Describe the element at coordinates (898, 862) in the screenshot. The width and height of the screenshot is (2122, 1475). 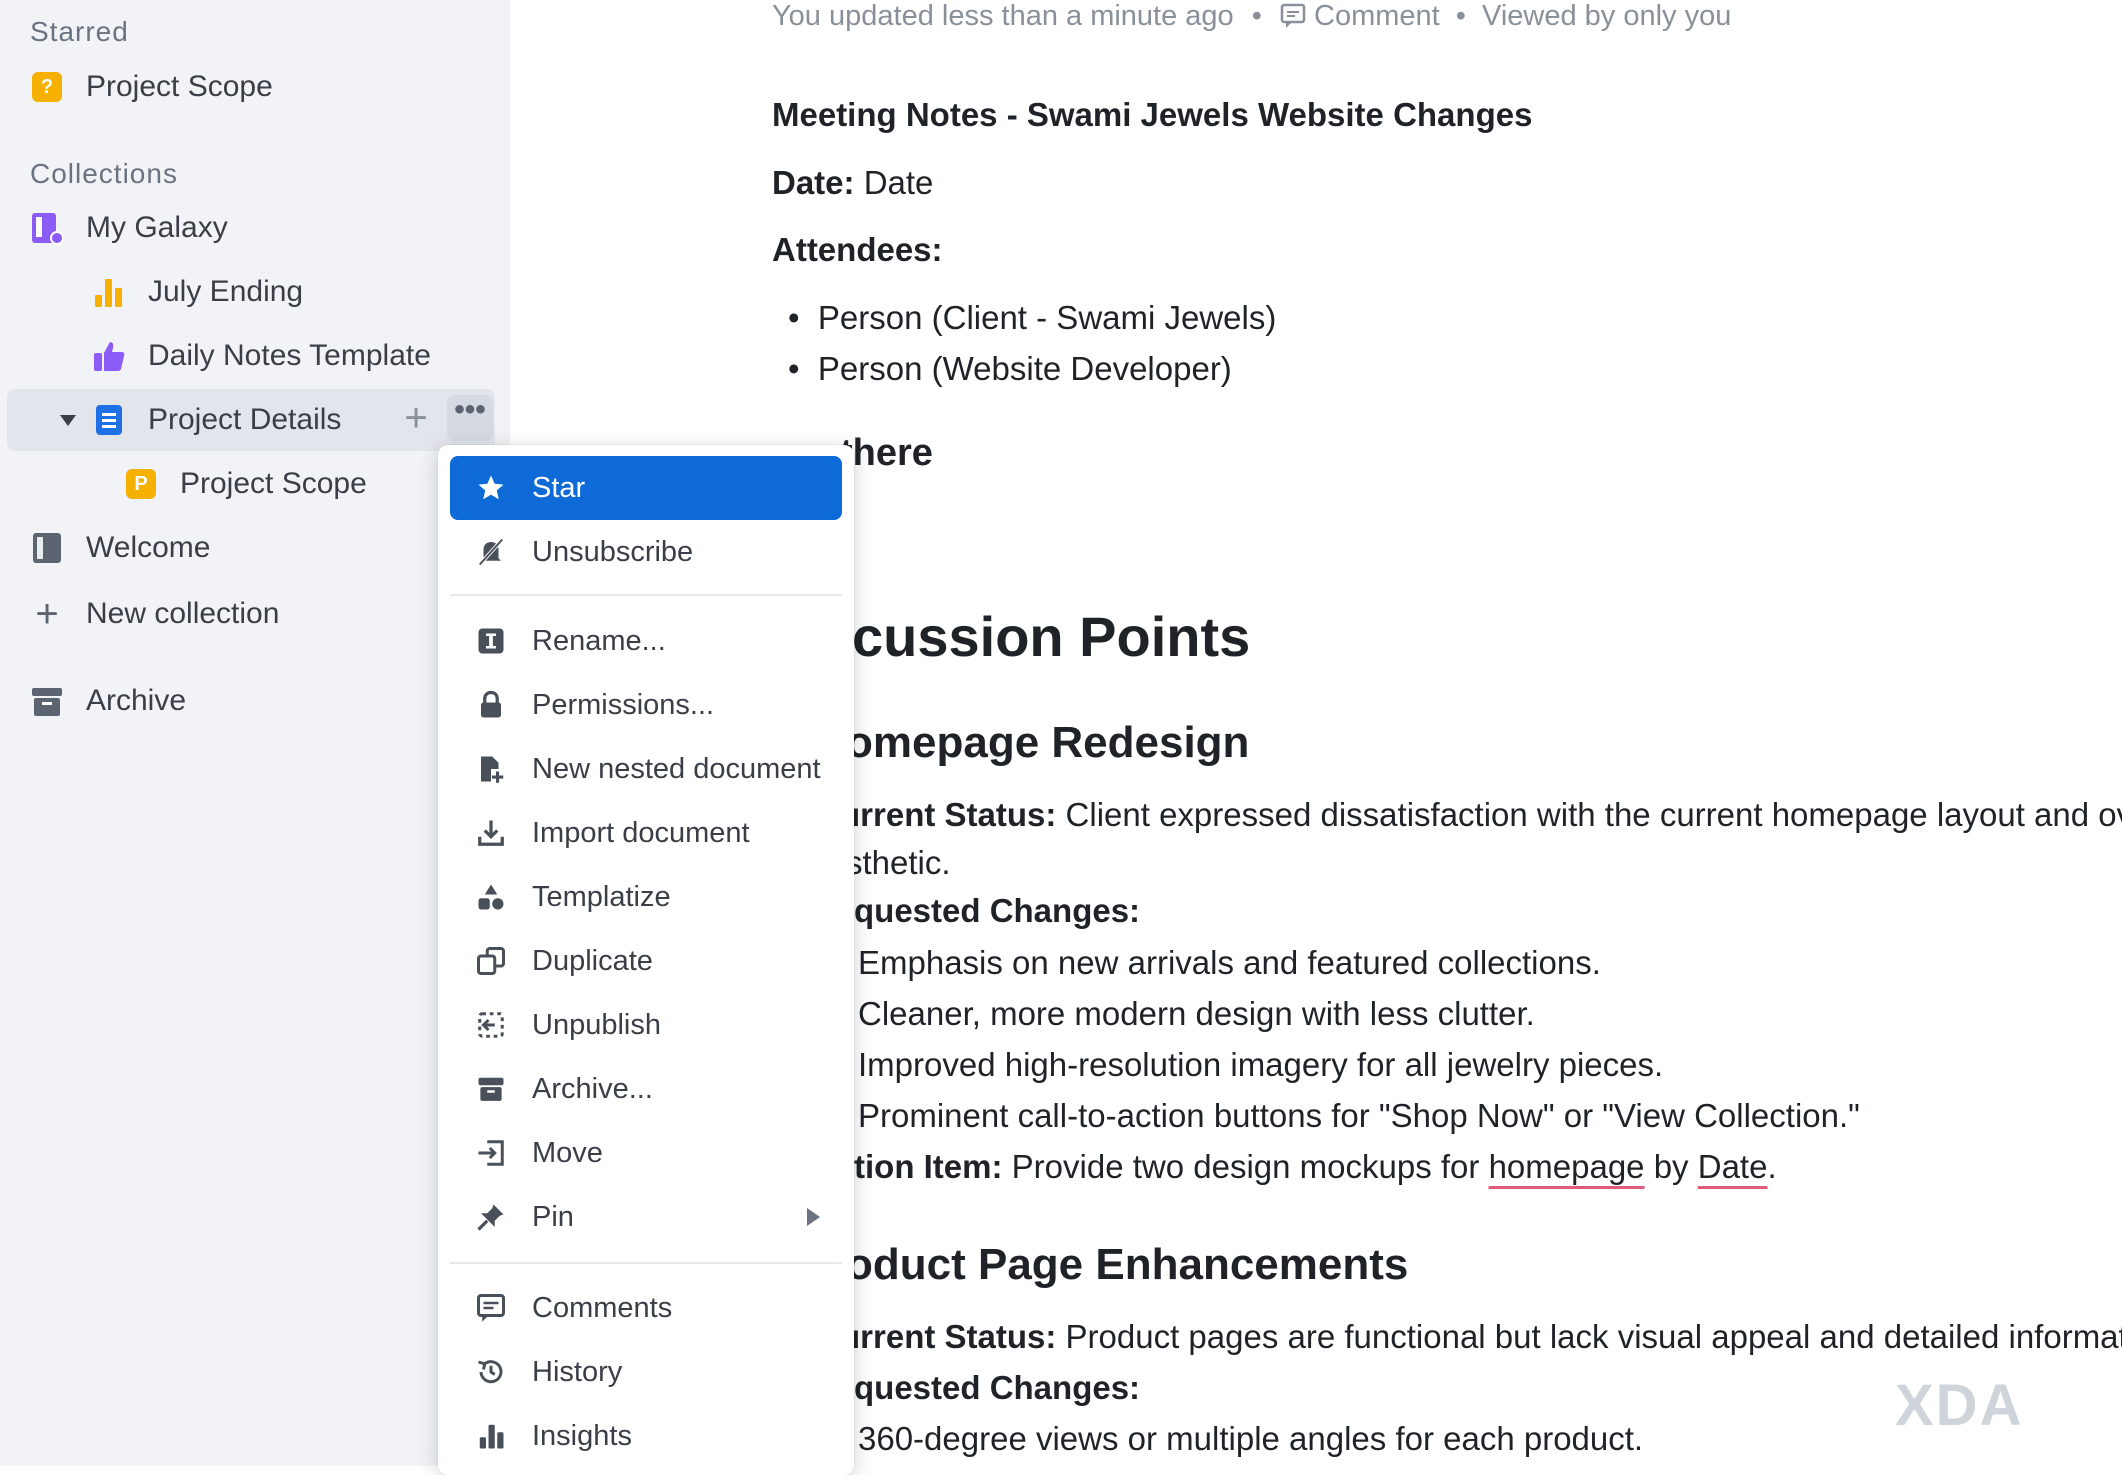
I see `paragraph-cont: sthetic.` at that location.